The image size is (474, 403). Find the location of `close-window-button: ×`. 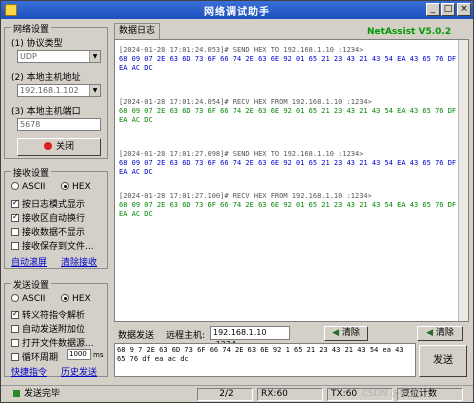

close-window-button: × is located at coordinates (464, 9).